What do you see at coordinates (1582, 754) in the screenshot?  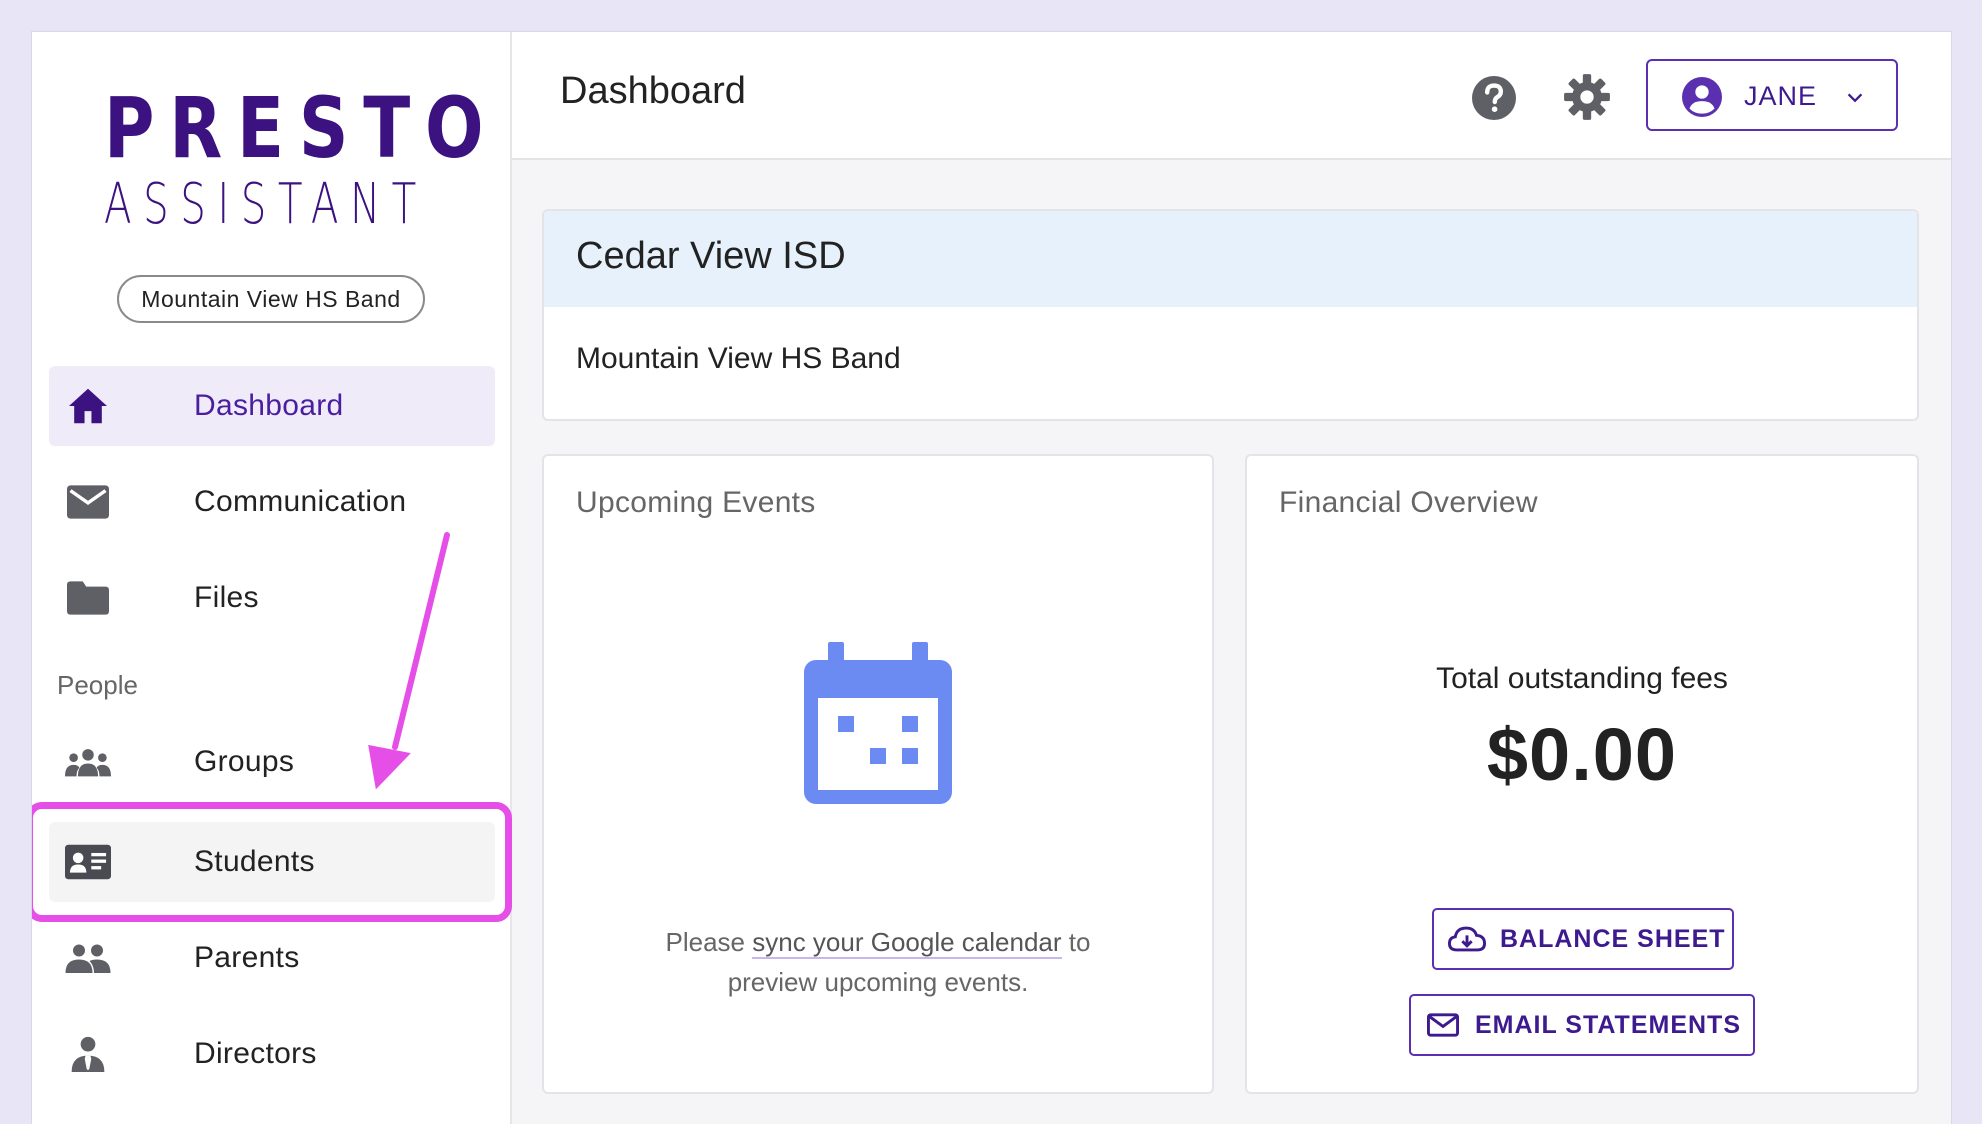 I see `outstanding-fees-value: $0.00` at bounding box center [1582, 754].